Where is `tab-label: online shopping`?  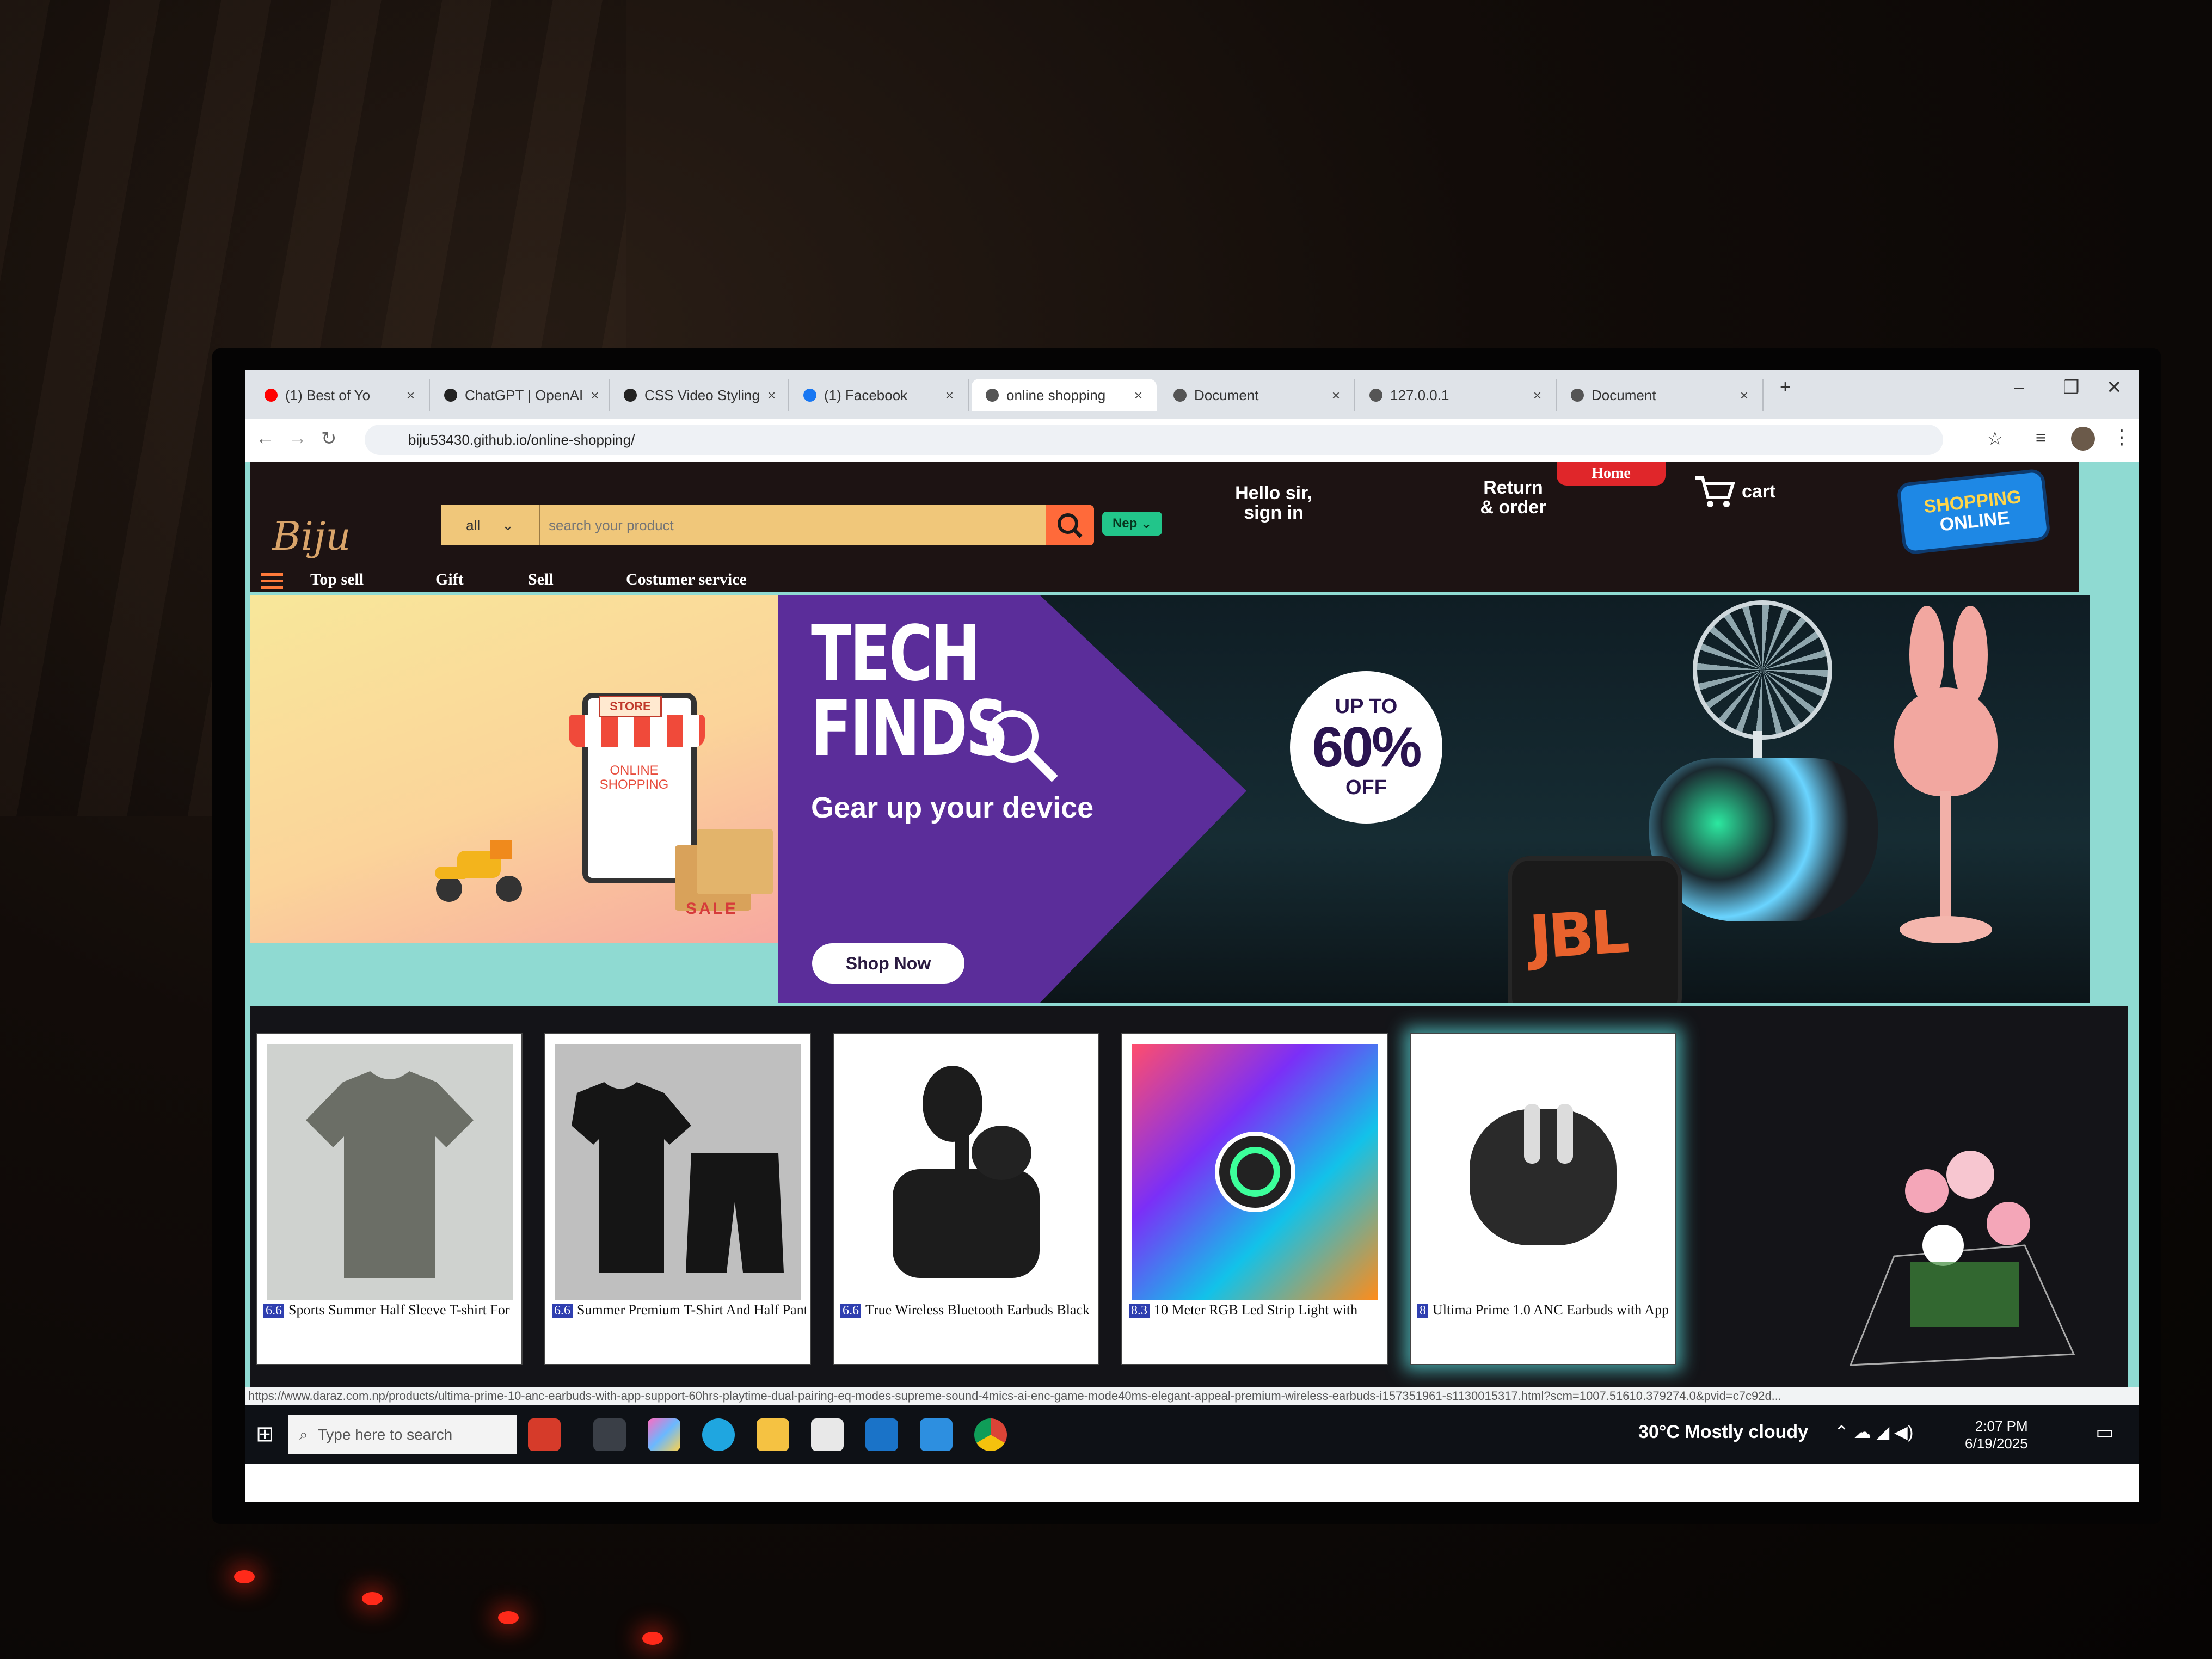 tab-label: online shopping is located at coordinates (1056, 395).